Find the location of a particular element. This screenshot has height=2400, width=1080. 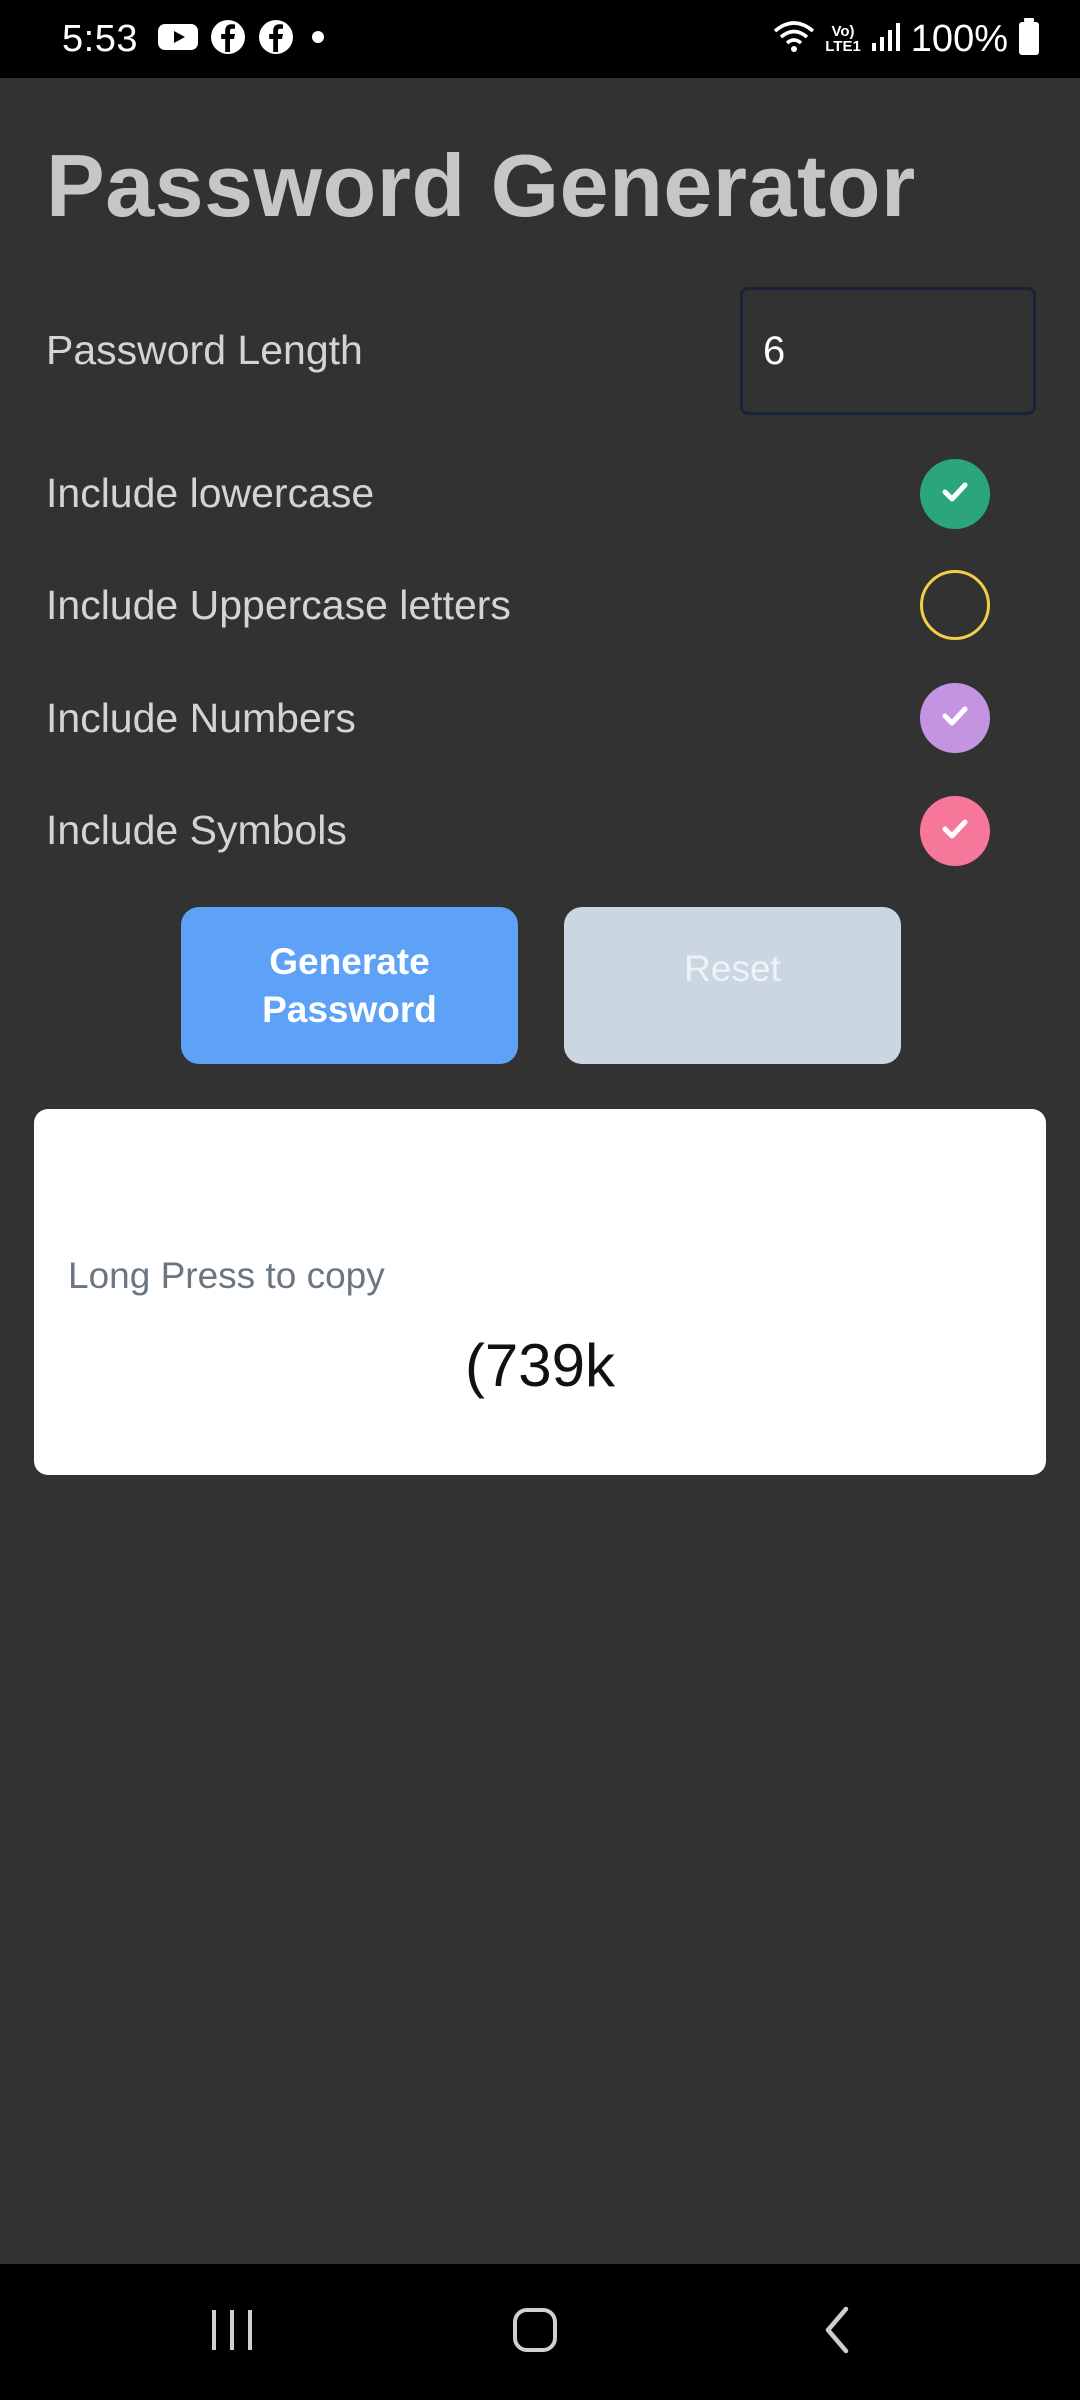

youtube-icon is located at coordinates (177, 39).